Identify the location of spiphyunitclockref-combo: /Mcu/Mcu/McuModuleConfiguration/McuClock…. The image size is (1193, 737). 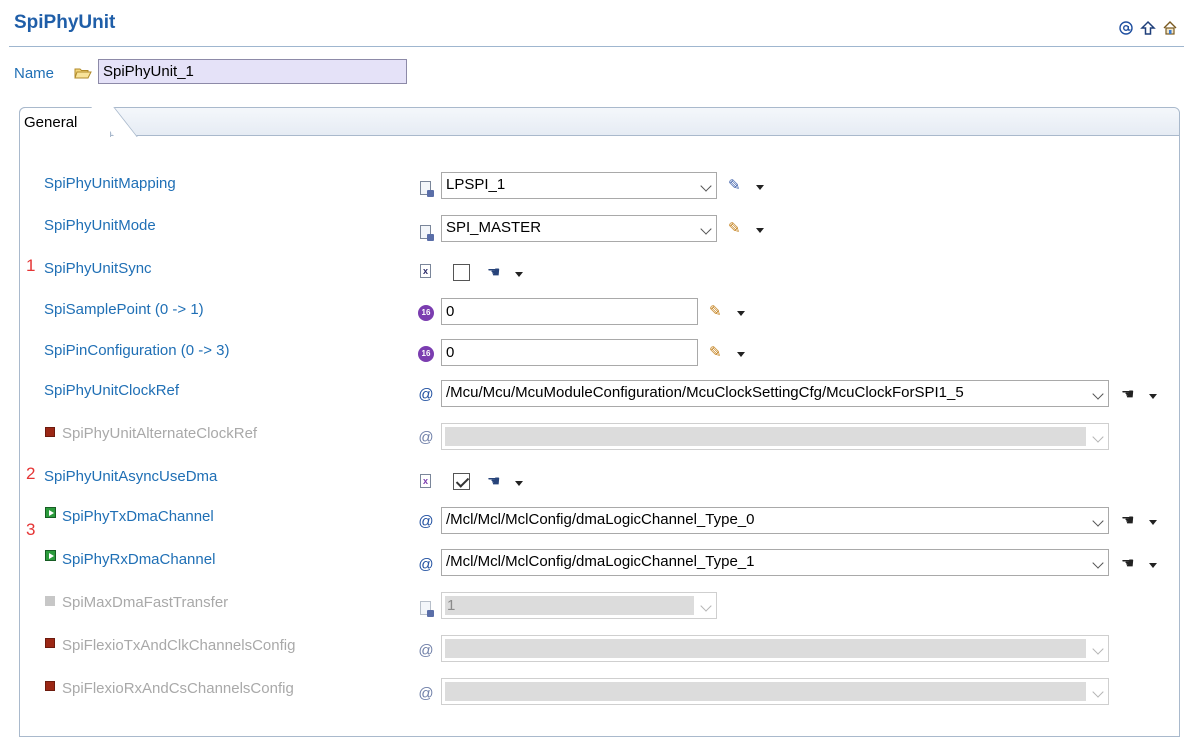
(775, 393).